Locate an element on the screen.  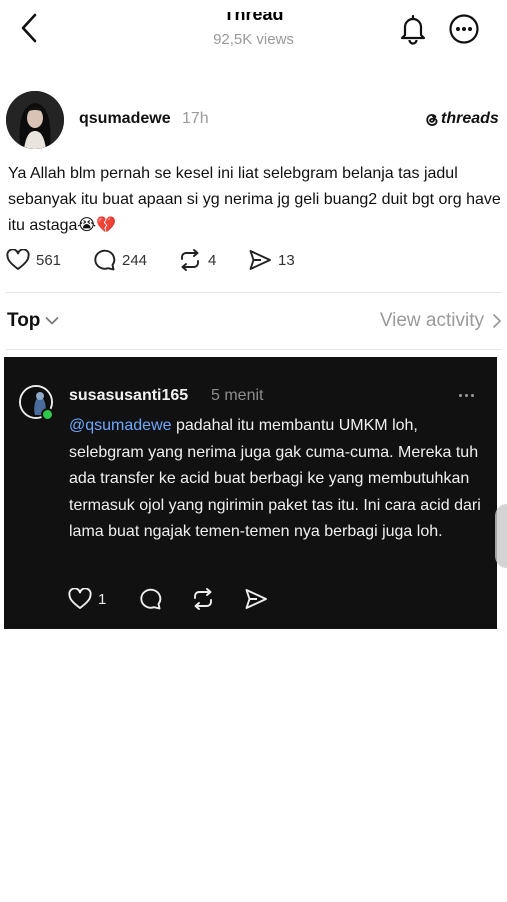
post-actions: 561 244 4 13 is located at coordinates (206, 262).